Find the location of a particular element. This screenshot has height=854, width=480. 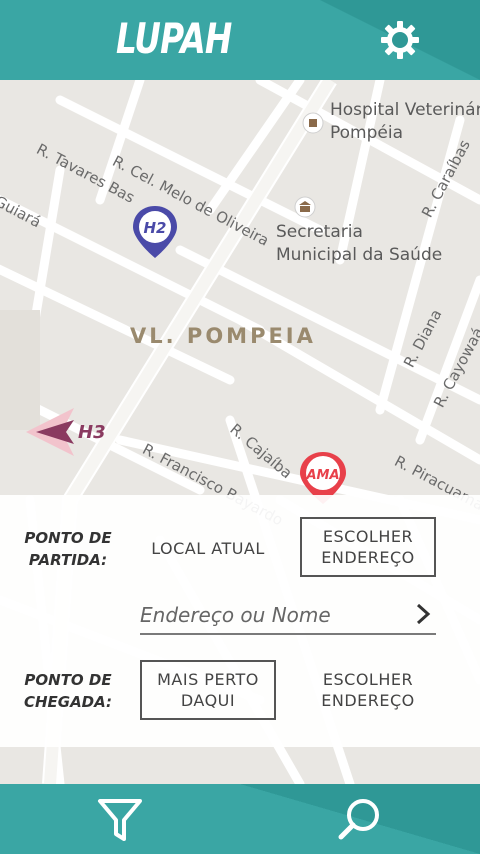

departure-label-line1: PONTO DE is located at coordinates (68, 538).